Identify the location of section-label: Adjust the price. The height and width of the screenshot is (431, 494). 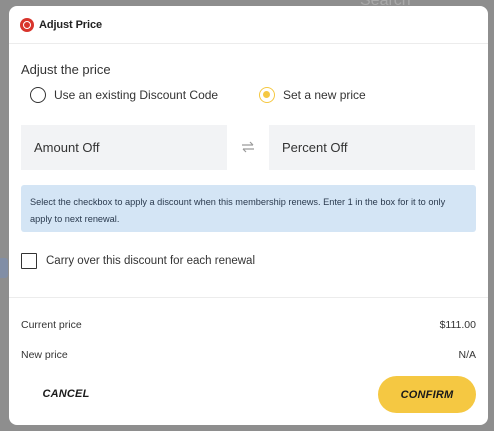
(66, 69).